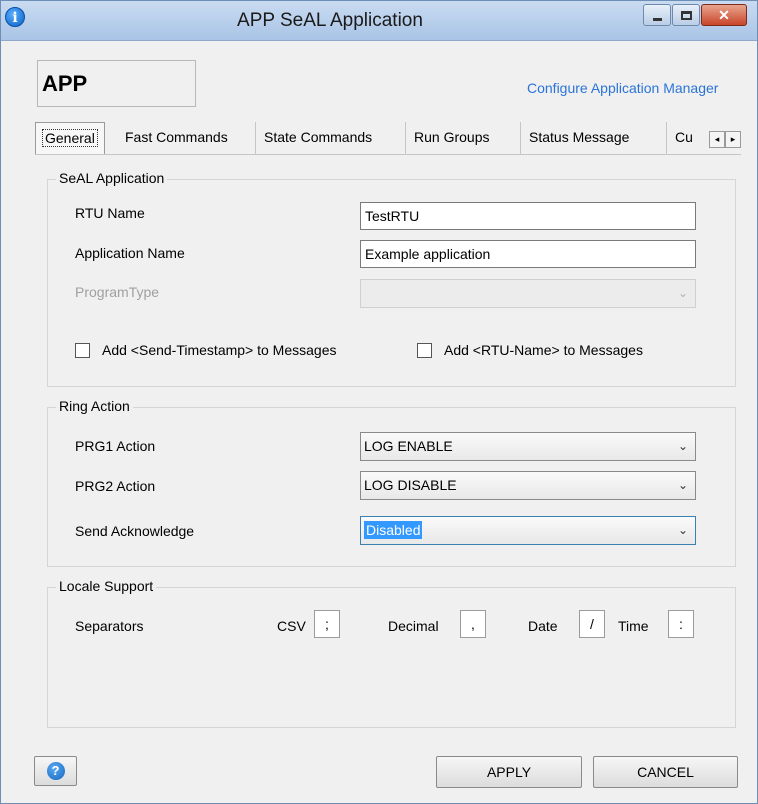 This screenshot has width=758, height=804. I want to click on send-timestamp-checkbox: Add <Send-Timestamp> to Messages, so click(206, 350).